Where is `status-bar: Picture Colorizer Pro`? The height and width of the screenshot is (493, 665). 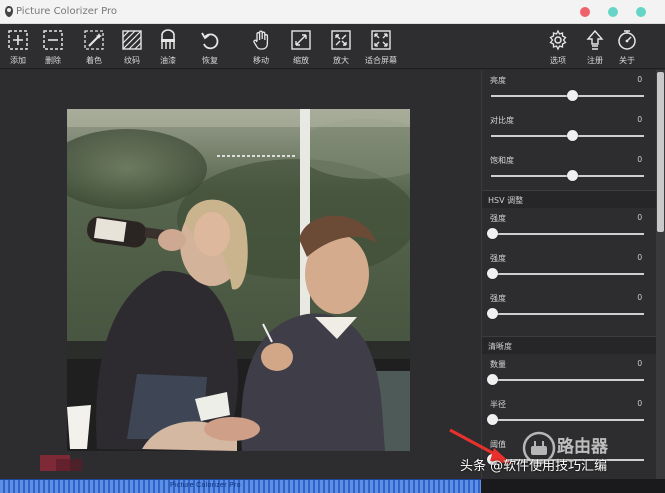 status-bar: Picture Colorizer Pro is located at coordinates (240, 486).